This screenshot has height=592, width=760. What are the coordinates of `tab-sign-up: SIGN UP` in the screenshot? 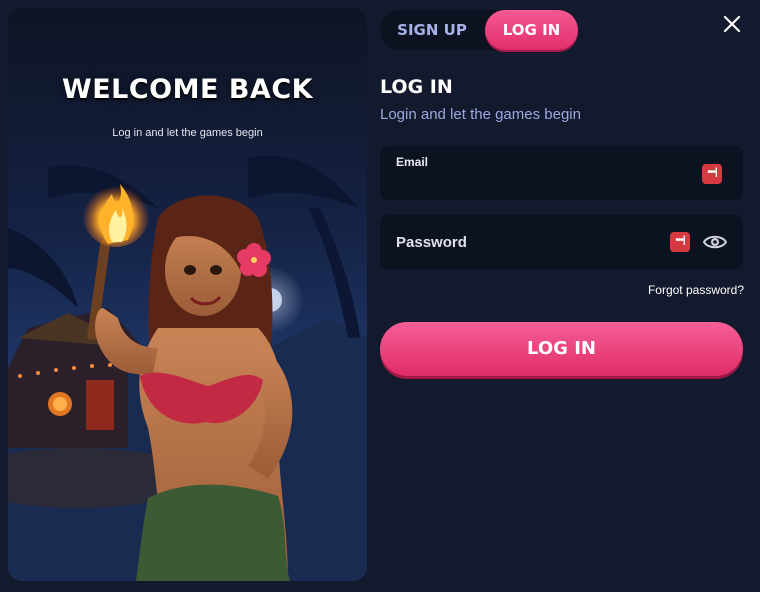 It's located at (432, 30).